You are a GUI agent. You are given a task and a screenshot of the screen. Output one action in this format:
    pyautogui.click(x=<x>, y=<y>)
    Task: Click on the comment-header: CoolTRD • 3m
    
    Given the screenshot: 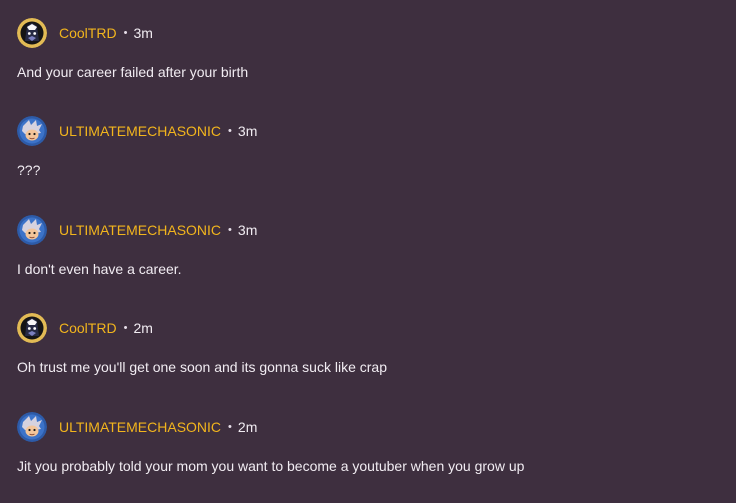 What is the action you would take?
    pyautogui.click(x=85, y=33)
    